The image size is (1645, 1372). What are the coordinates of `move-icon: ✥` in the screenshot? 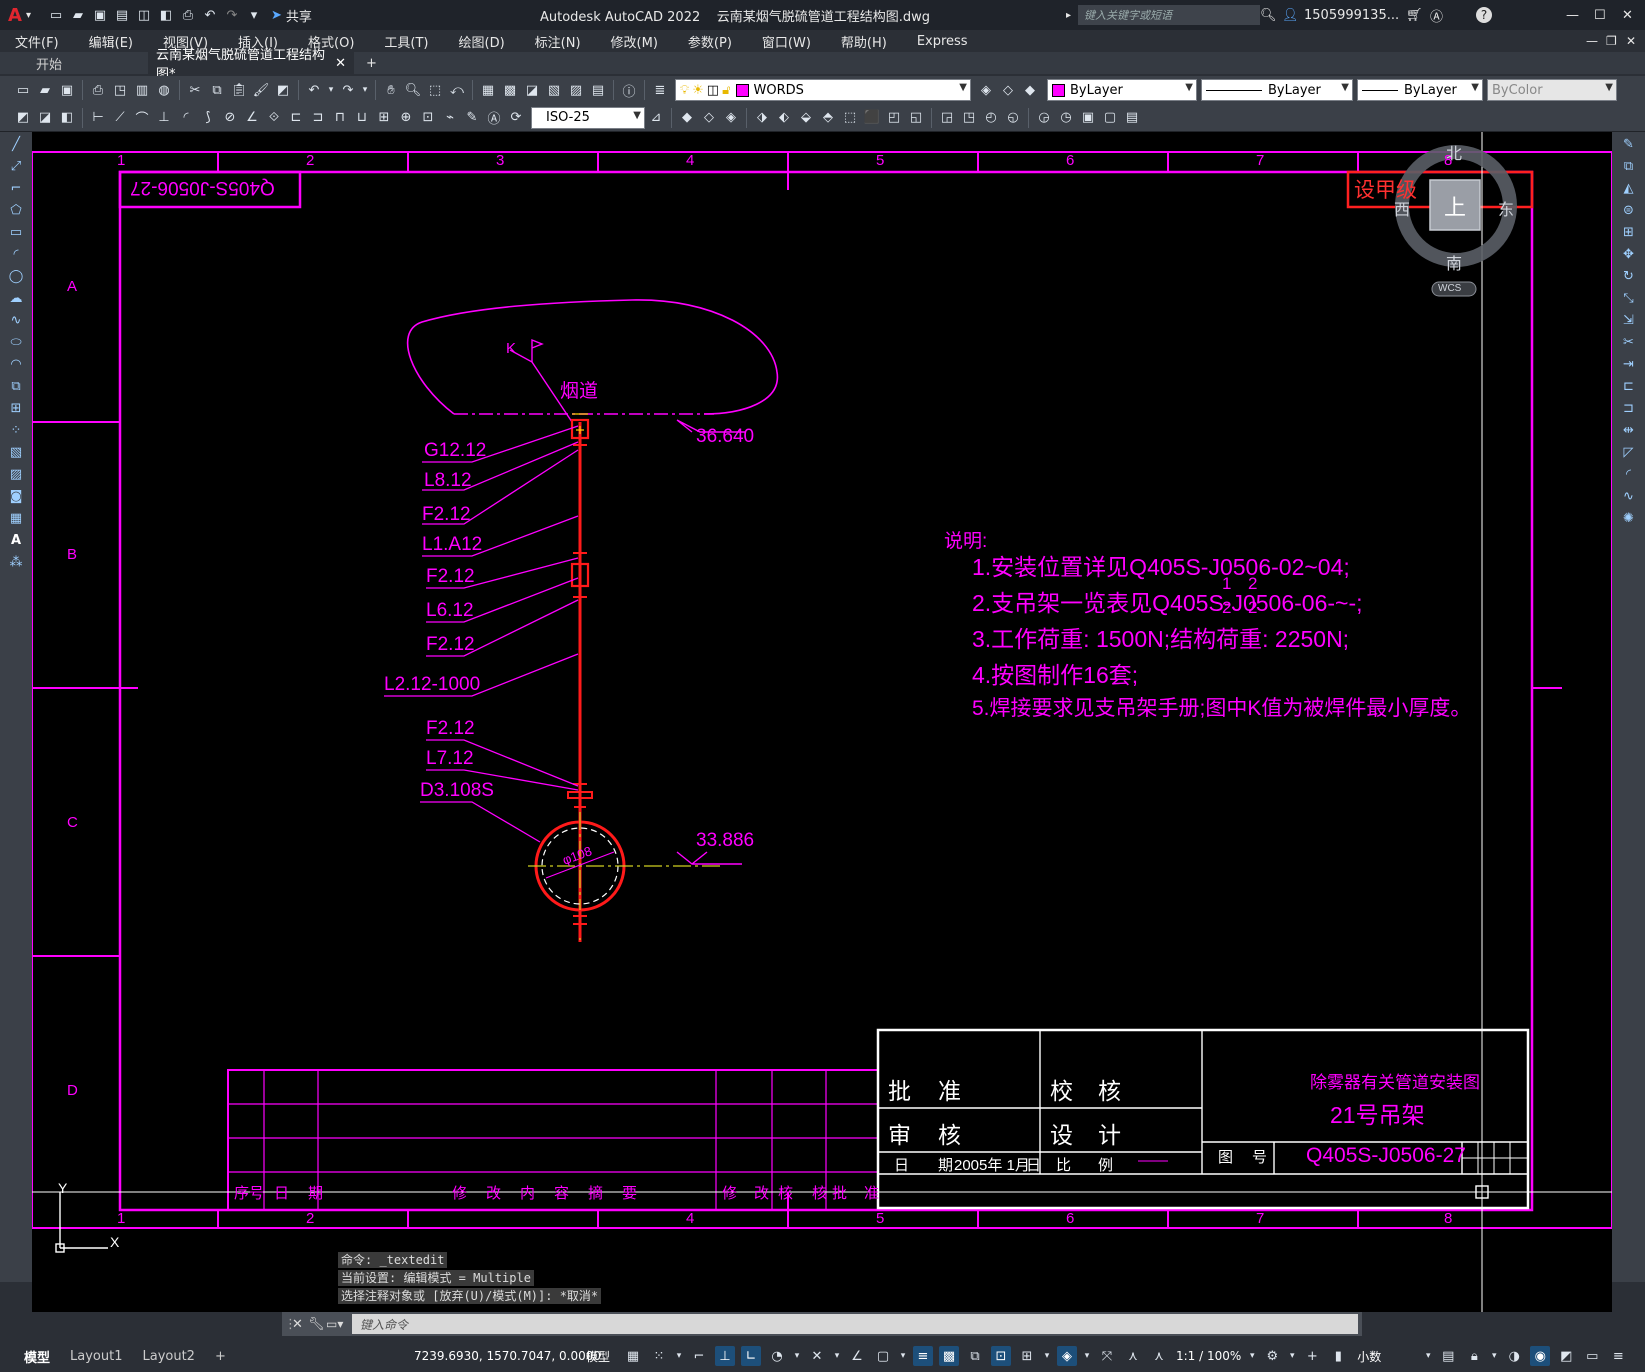 It's located at (1629, 254).